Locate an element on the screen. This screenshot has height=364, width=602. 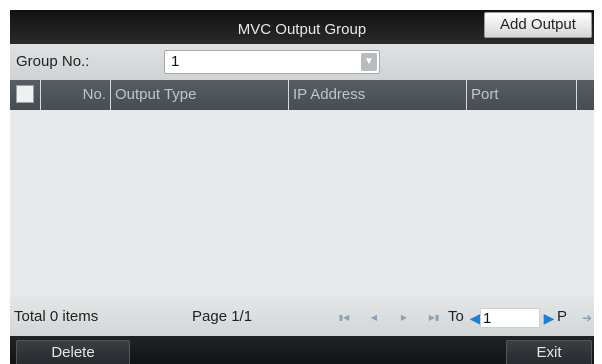
arrow-right-icon: ➜ is located at coordinates (587, 318).